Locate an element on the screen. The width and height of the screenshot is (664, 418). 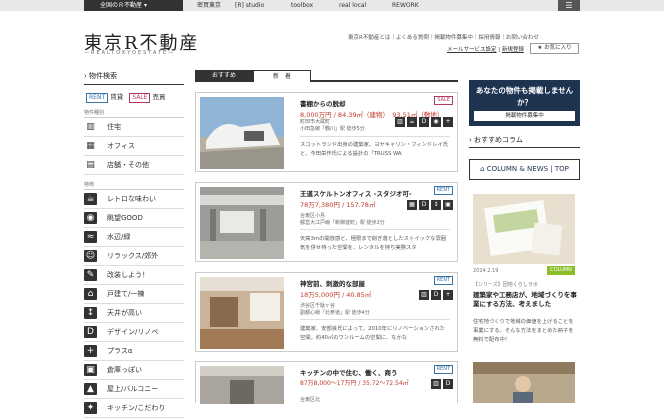
mail-service-link: メールサービス設定 is located at coordinates (472, 50).